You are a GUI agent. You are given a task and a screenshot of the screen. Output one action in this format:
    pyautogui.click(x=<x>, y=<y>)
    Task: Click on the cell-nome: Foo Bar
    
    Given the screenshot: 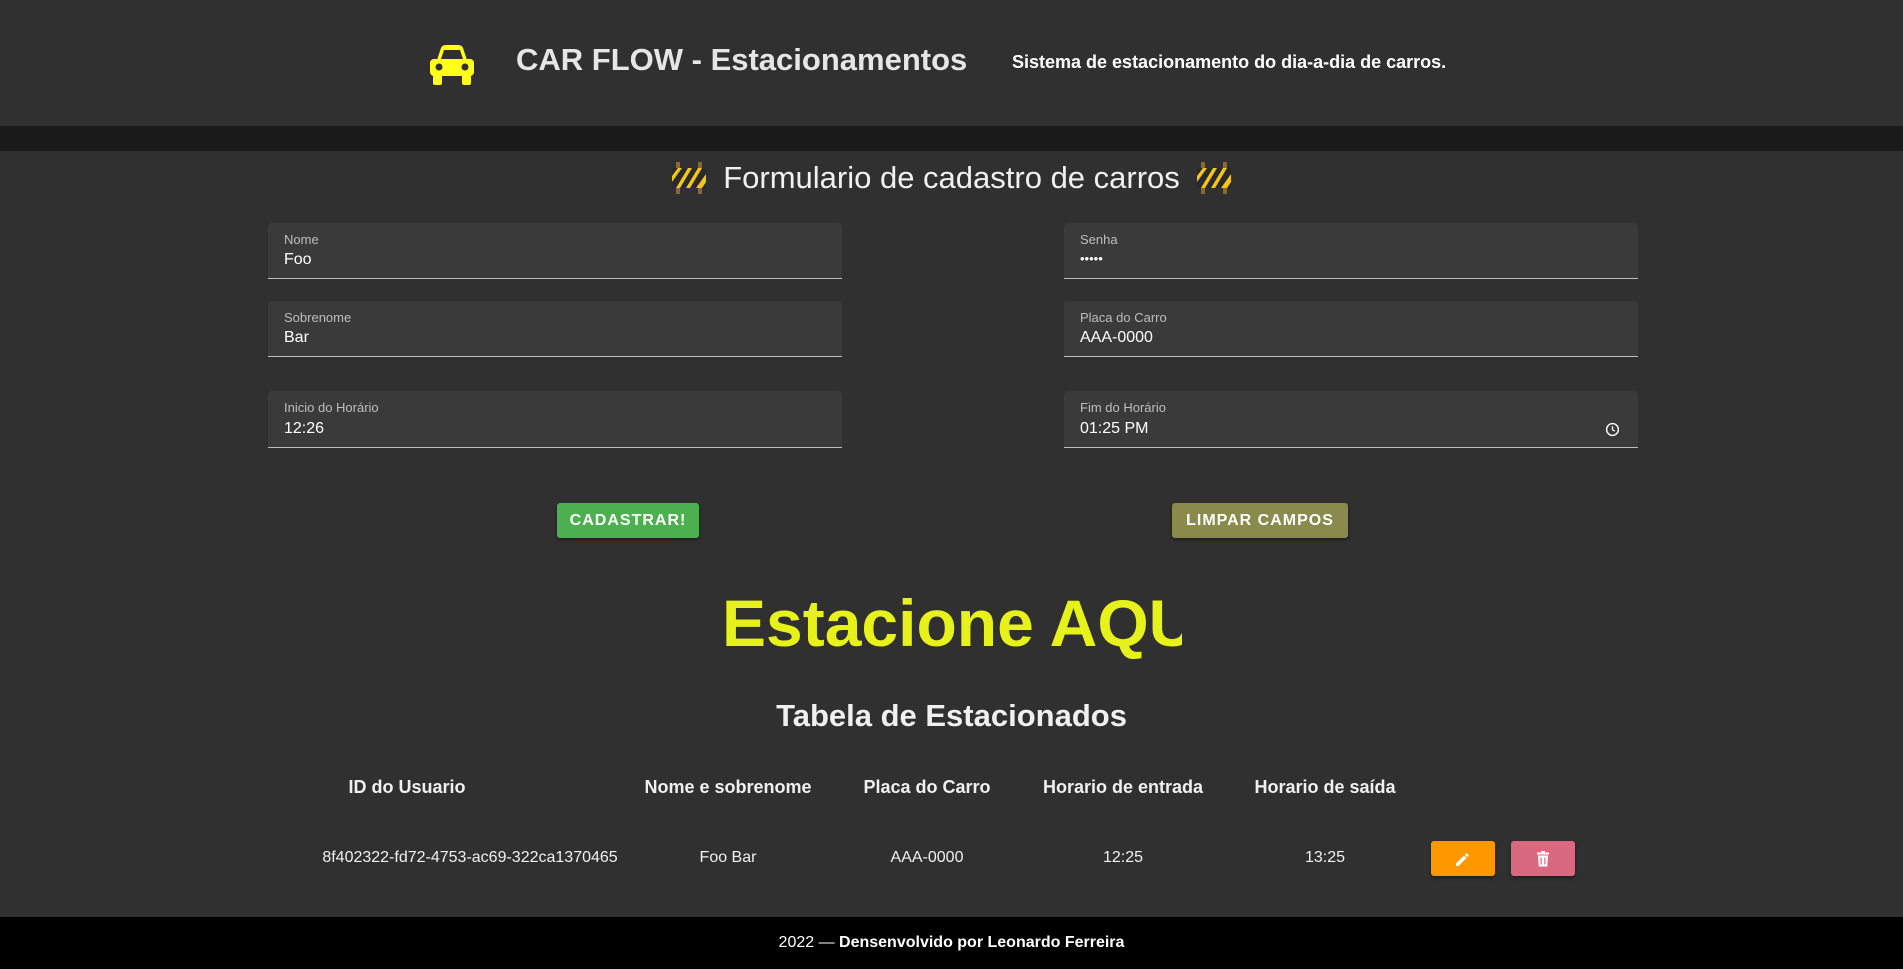 What is the action you would take?
    pyautogui.click(x=728, y=857)
    